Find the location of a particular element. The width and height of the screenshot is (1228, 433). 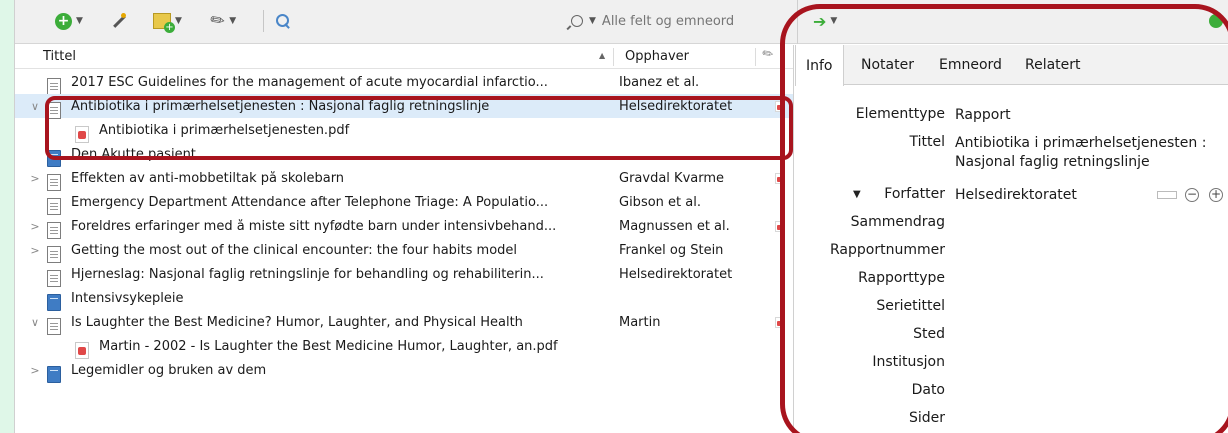

row-title: Intensivsykepleie is located at coordinates (127, 298).